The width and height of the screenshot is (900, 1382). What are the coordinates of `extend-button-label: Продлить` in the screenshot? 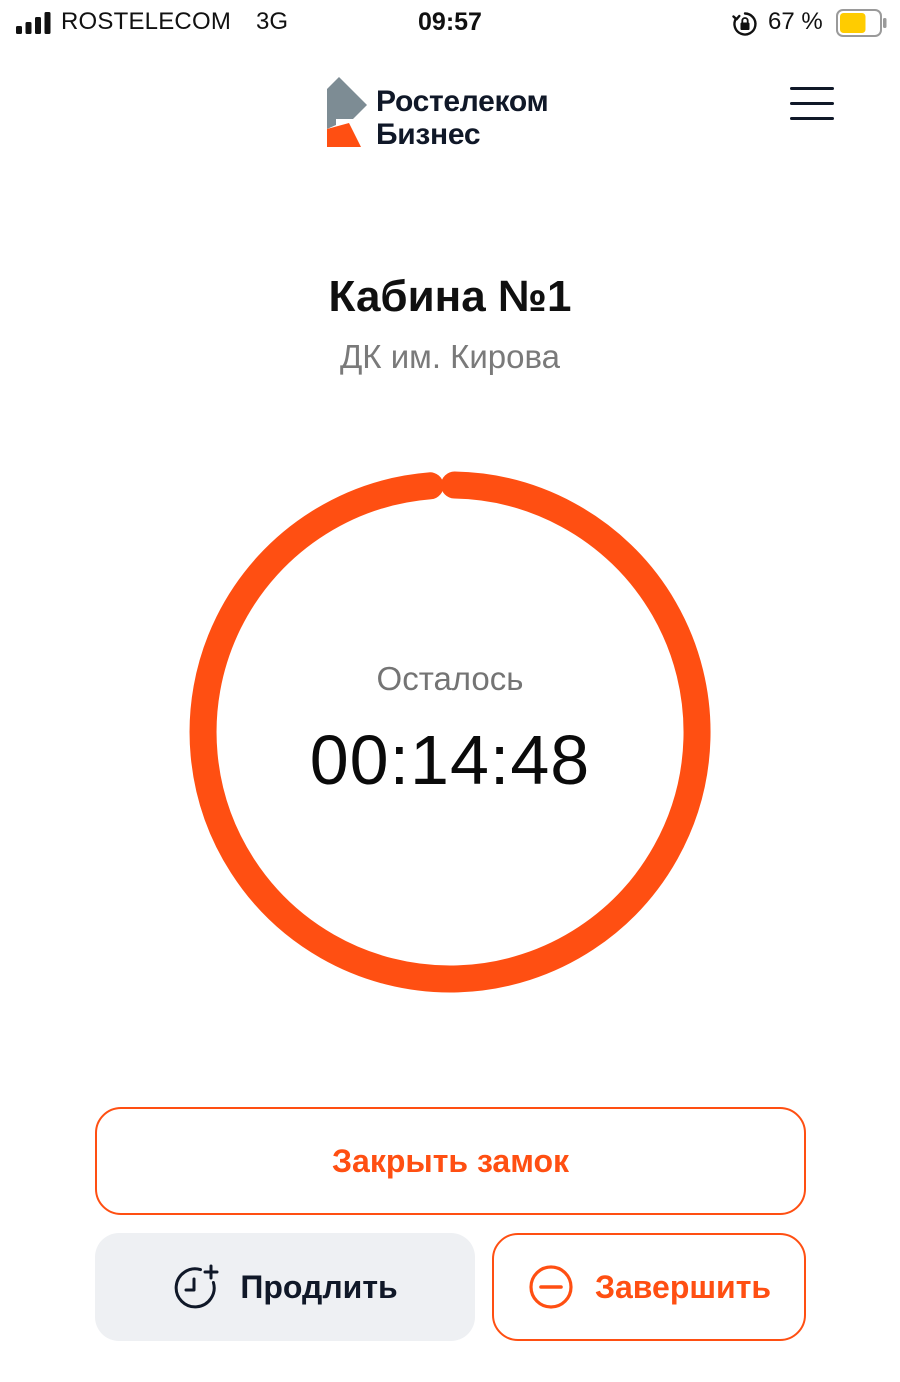 It's located at (319, 1286).